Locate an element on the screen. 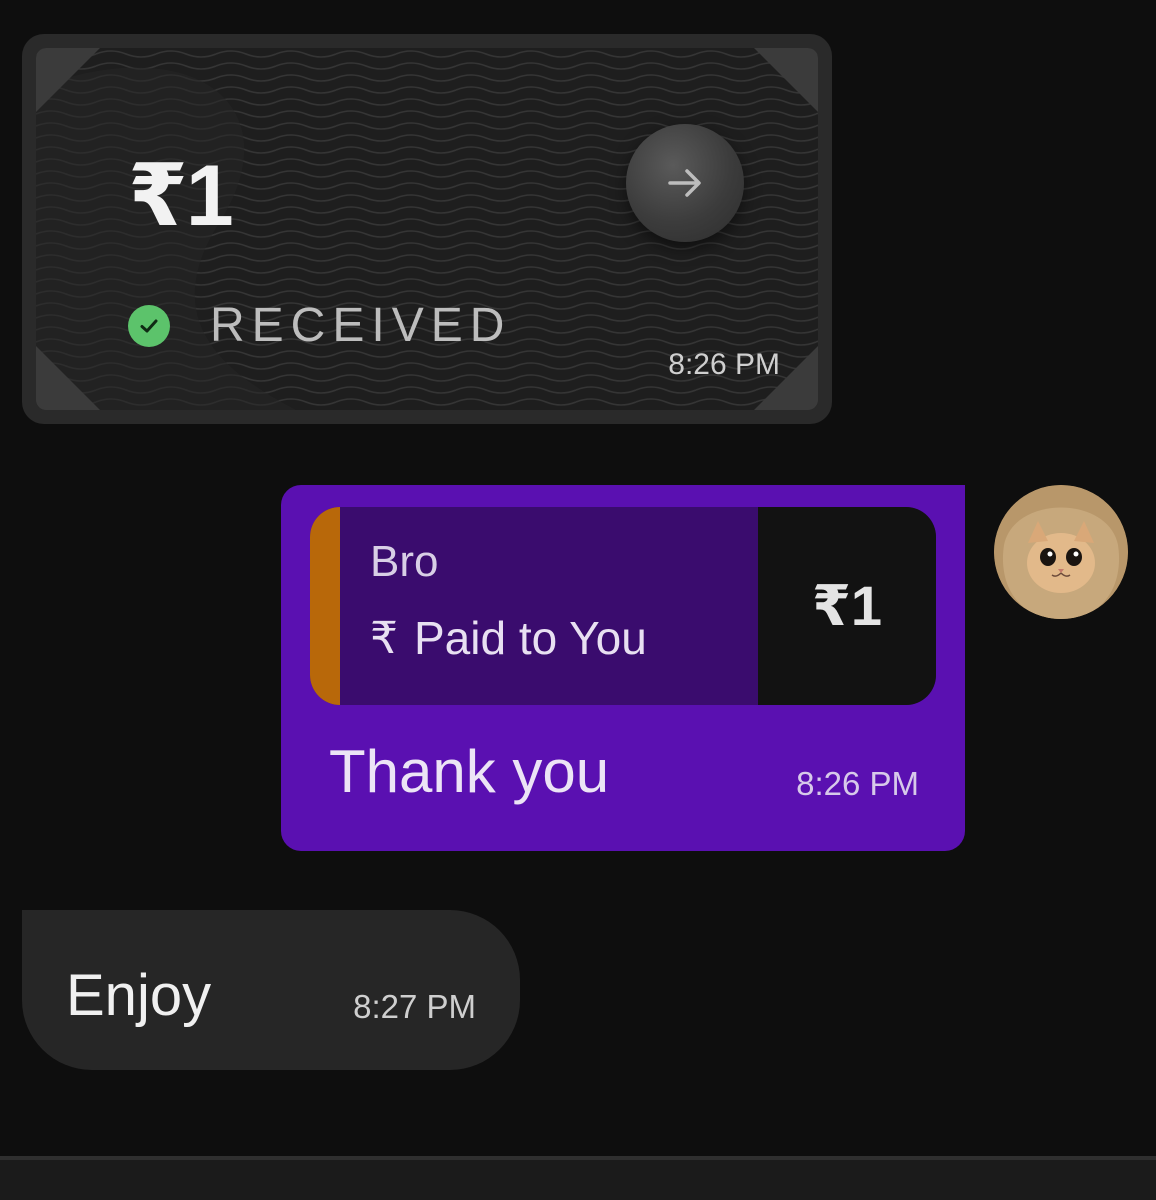 The image size is (1156, 1200). cat-avatar-image is located at coordinates (1061, 552).